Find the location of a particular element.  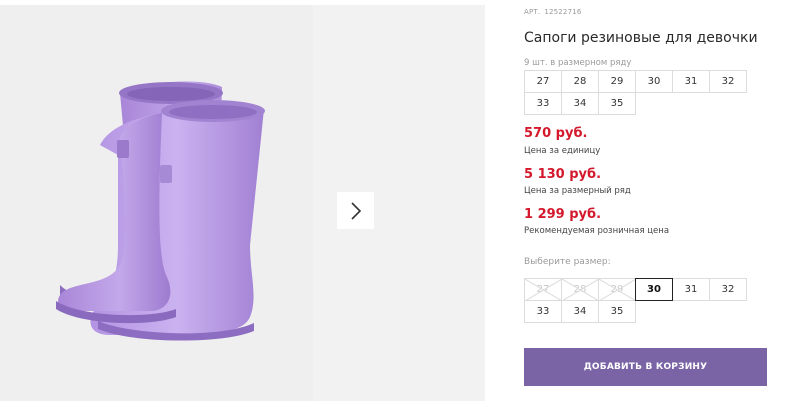

size-picker-grid: 272829 30 31 32 33 34 35 is located at coordinates (635, 300).